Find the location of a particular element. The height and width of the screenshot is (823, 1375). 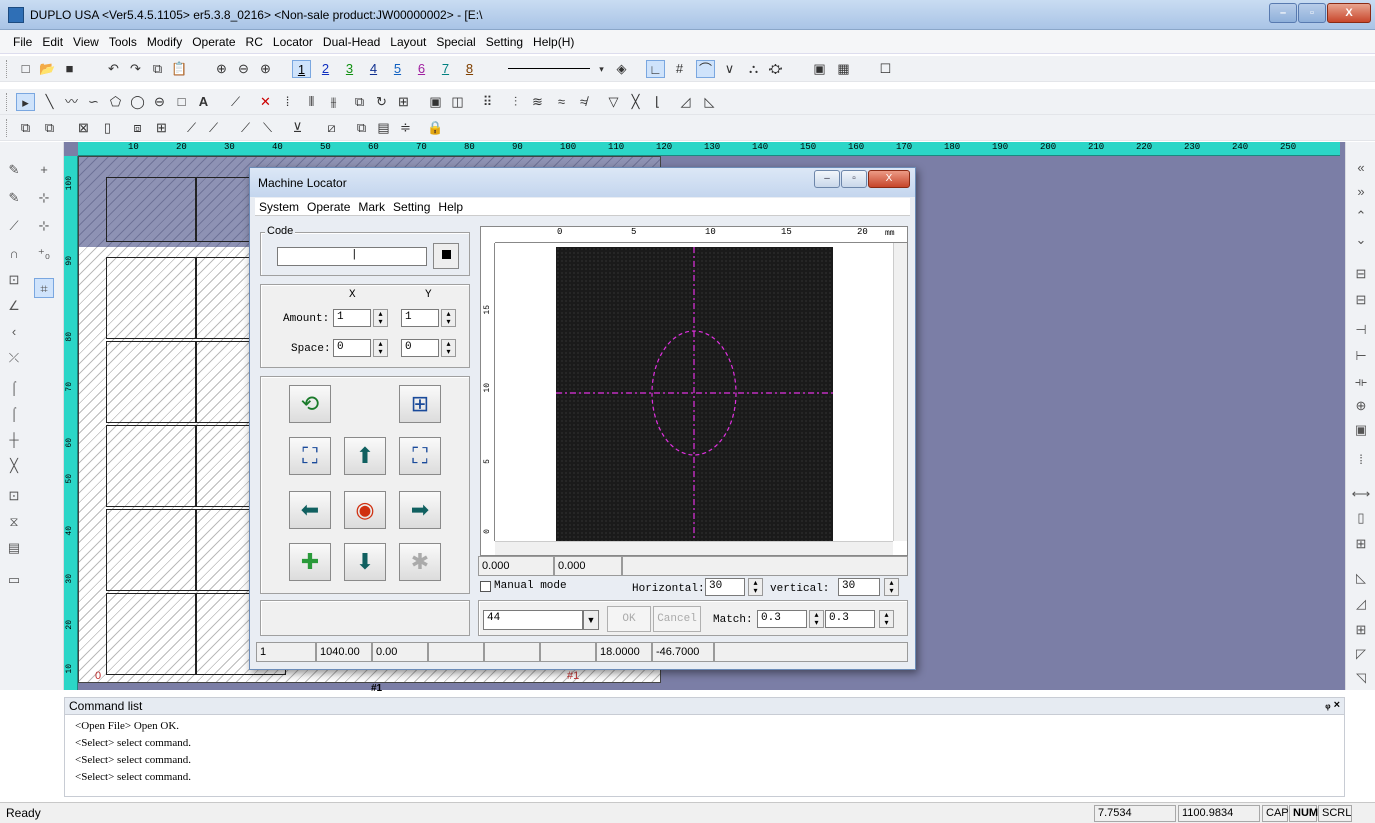

cross-slash-icon: ⤫ is located at coordinates (14, 358).